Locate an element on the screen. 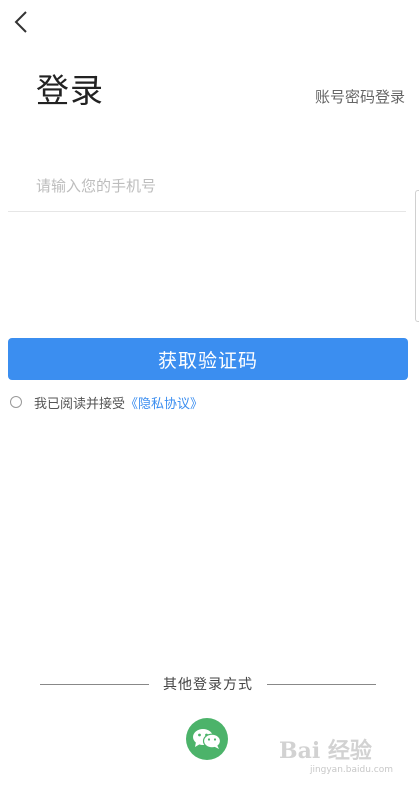 The width and height of the screenshot is (419, 790). back-button is located at coordinates (22, 22).